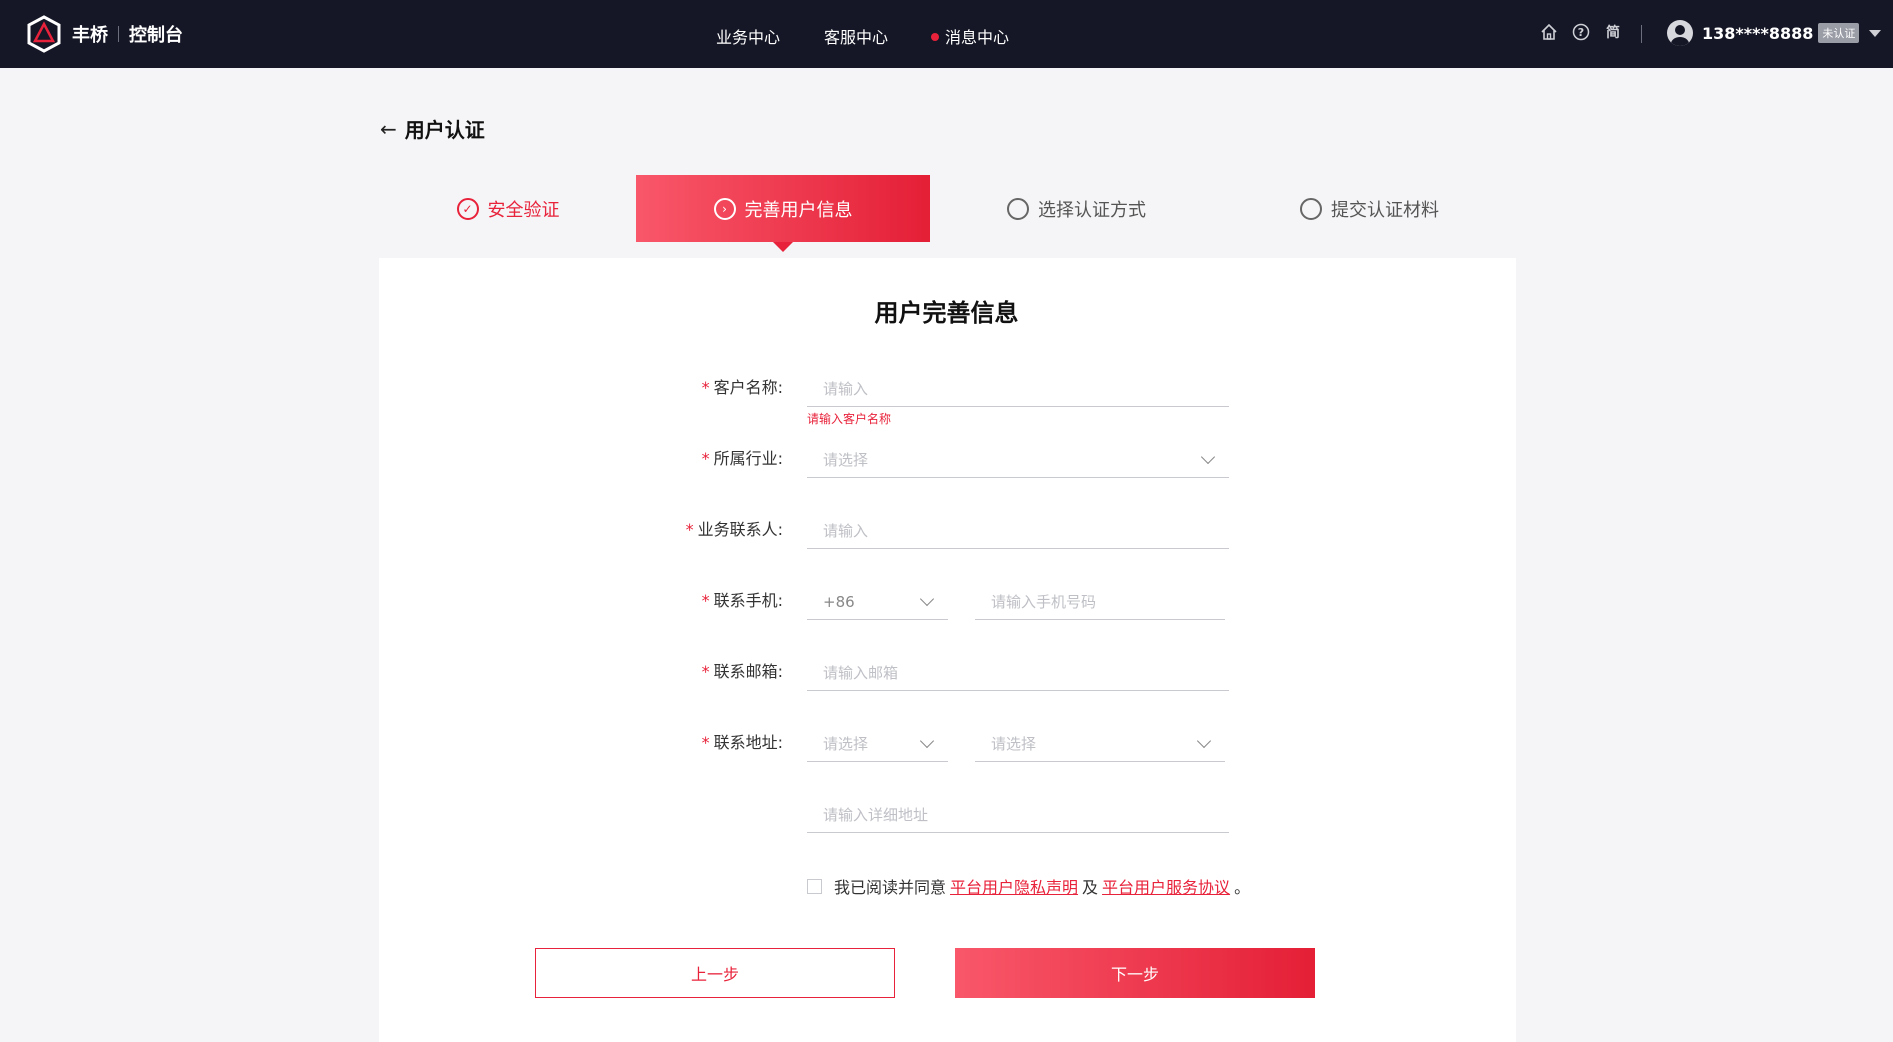  What do you see at coordinates (523, 210) in the screenshot?
I see `step-label: 安全验证` at bounding box center [523, 210].